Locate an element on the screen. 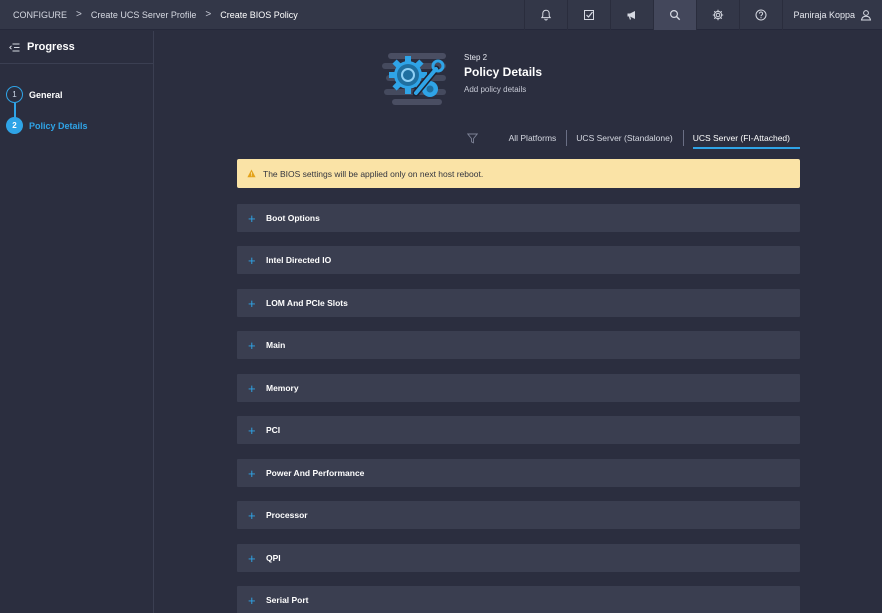  step-policy-details: 2 Policy Details is located at coordinates (76, 125).